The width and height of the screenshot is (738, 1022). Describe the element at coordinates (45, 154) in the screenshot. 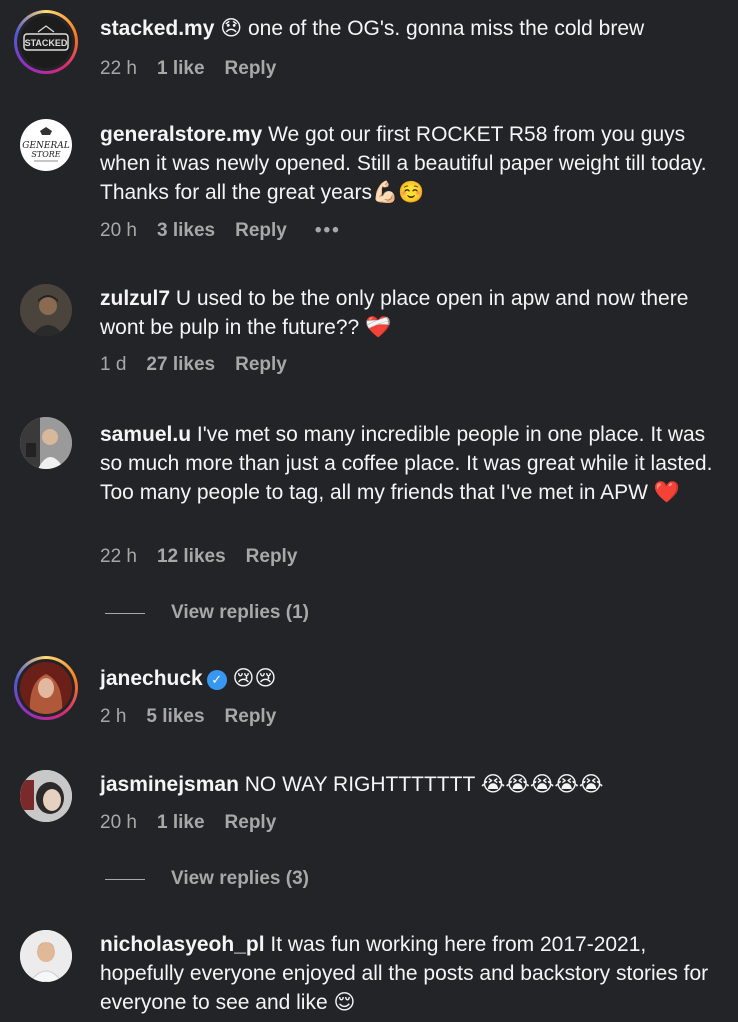

I see `svg-text: STORE` at that location.